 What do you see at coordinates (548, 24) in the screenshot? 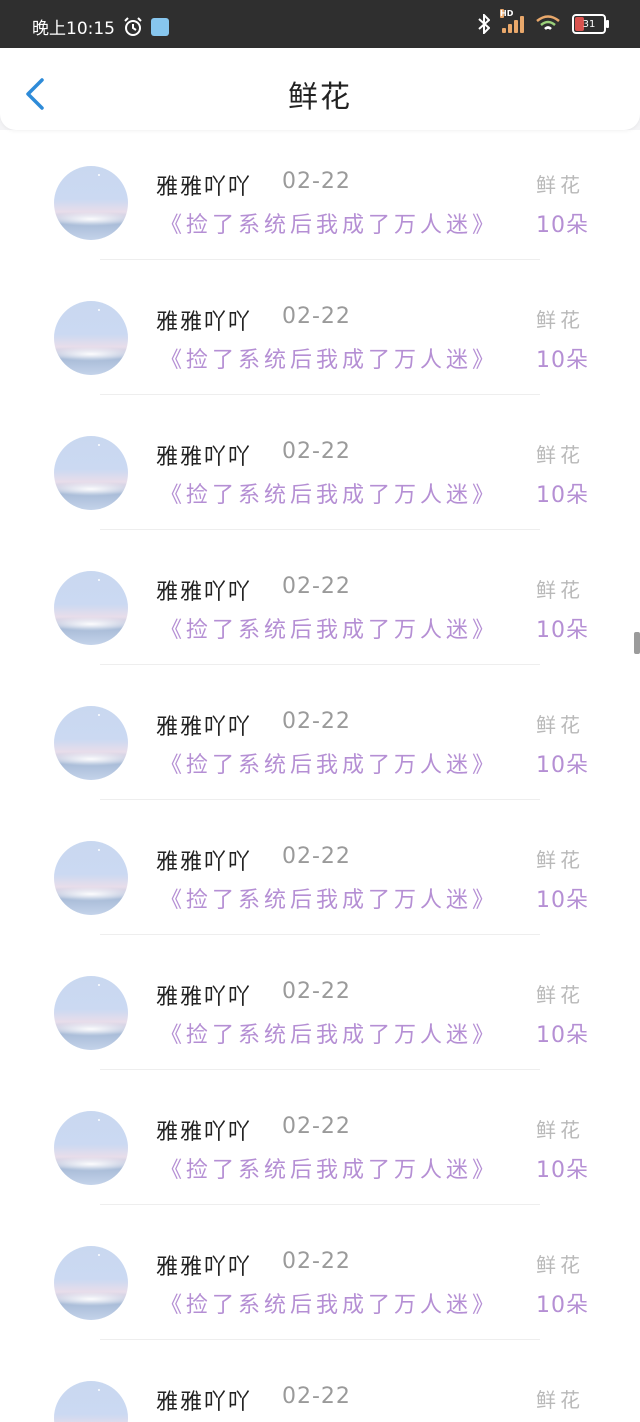
I see `wifi-icon` at bounding box center [548, 24].